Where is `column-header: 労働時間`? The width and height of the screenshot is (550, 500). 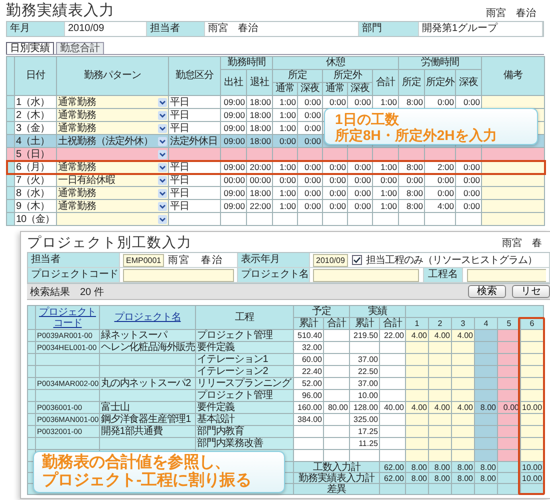 column-header: 労働時間 is located at coordinates (440, 63).